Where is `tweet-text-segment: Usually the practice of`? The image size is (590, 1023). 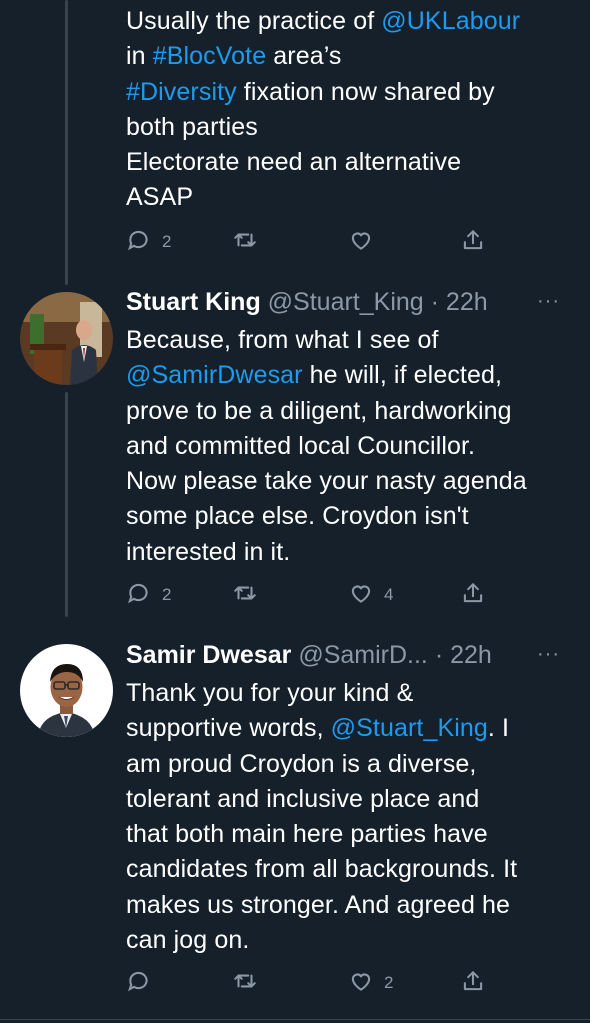
tweet-text-segment: Usually the practice of is located at coordinates (254, 21).